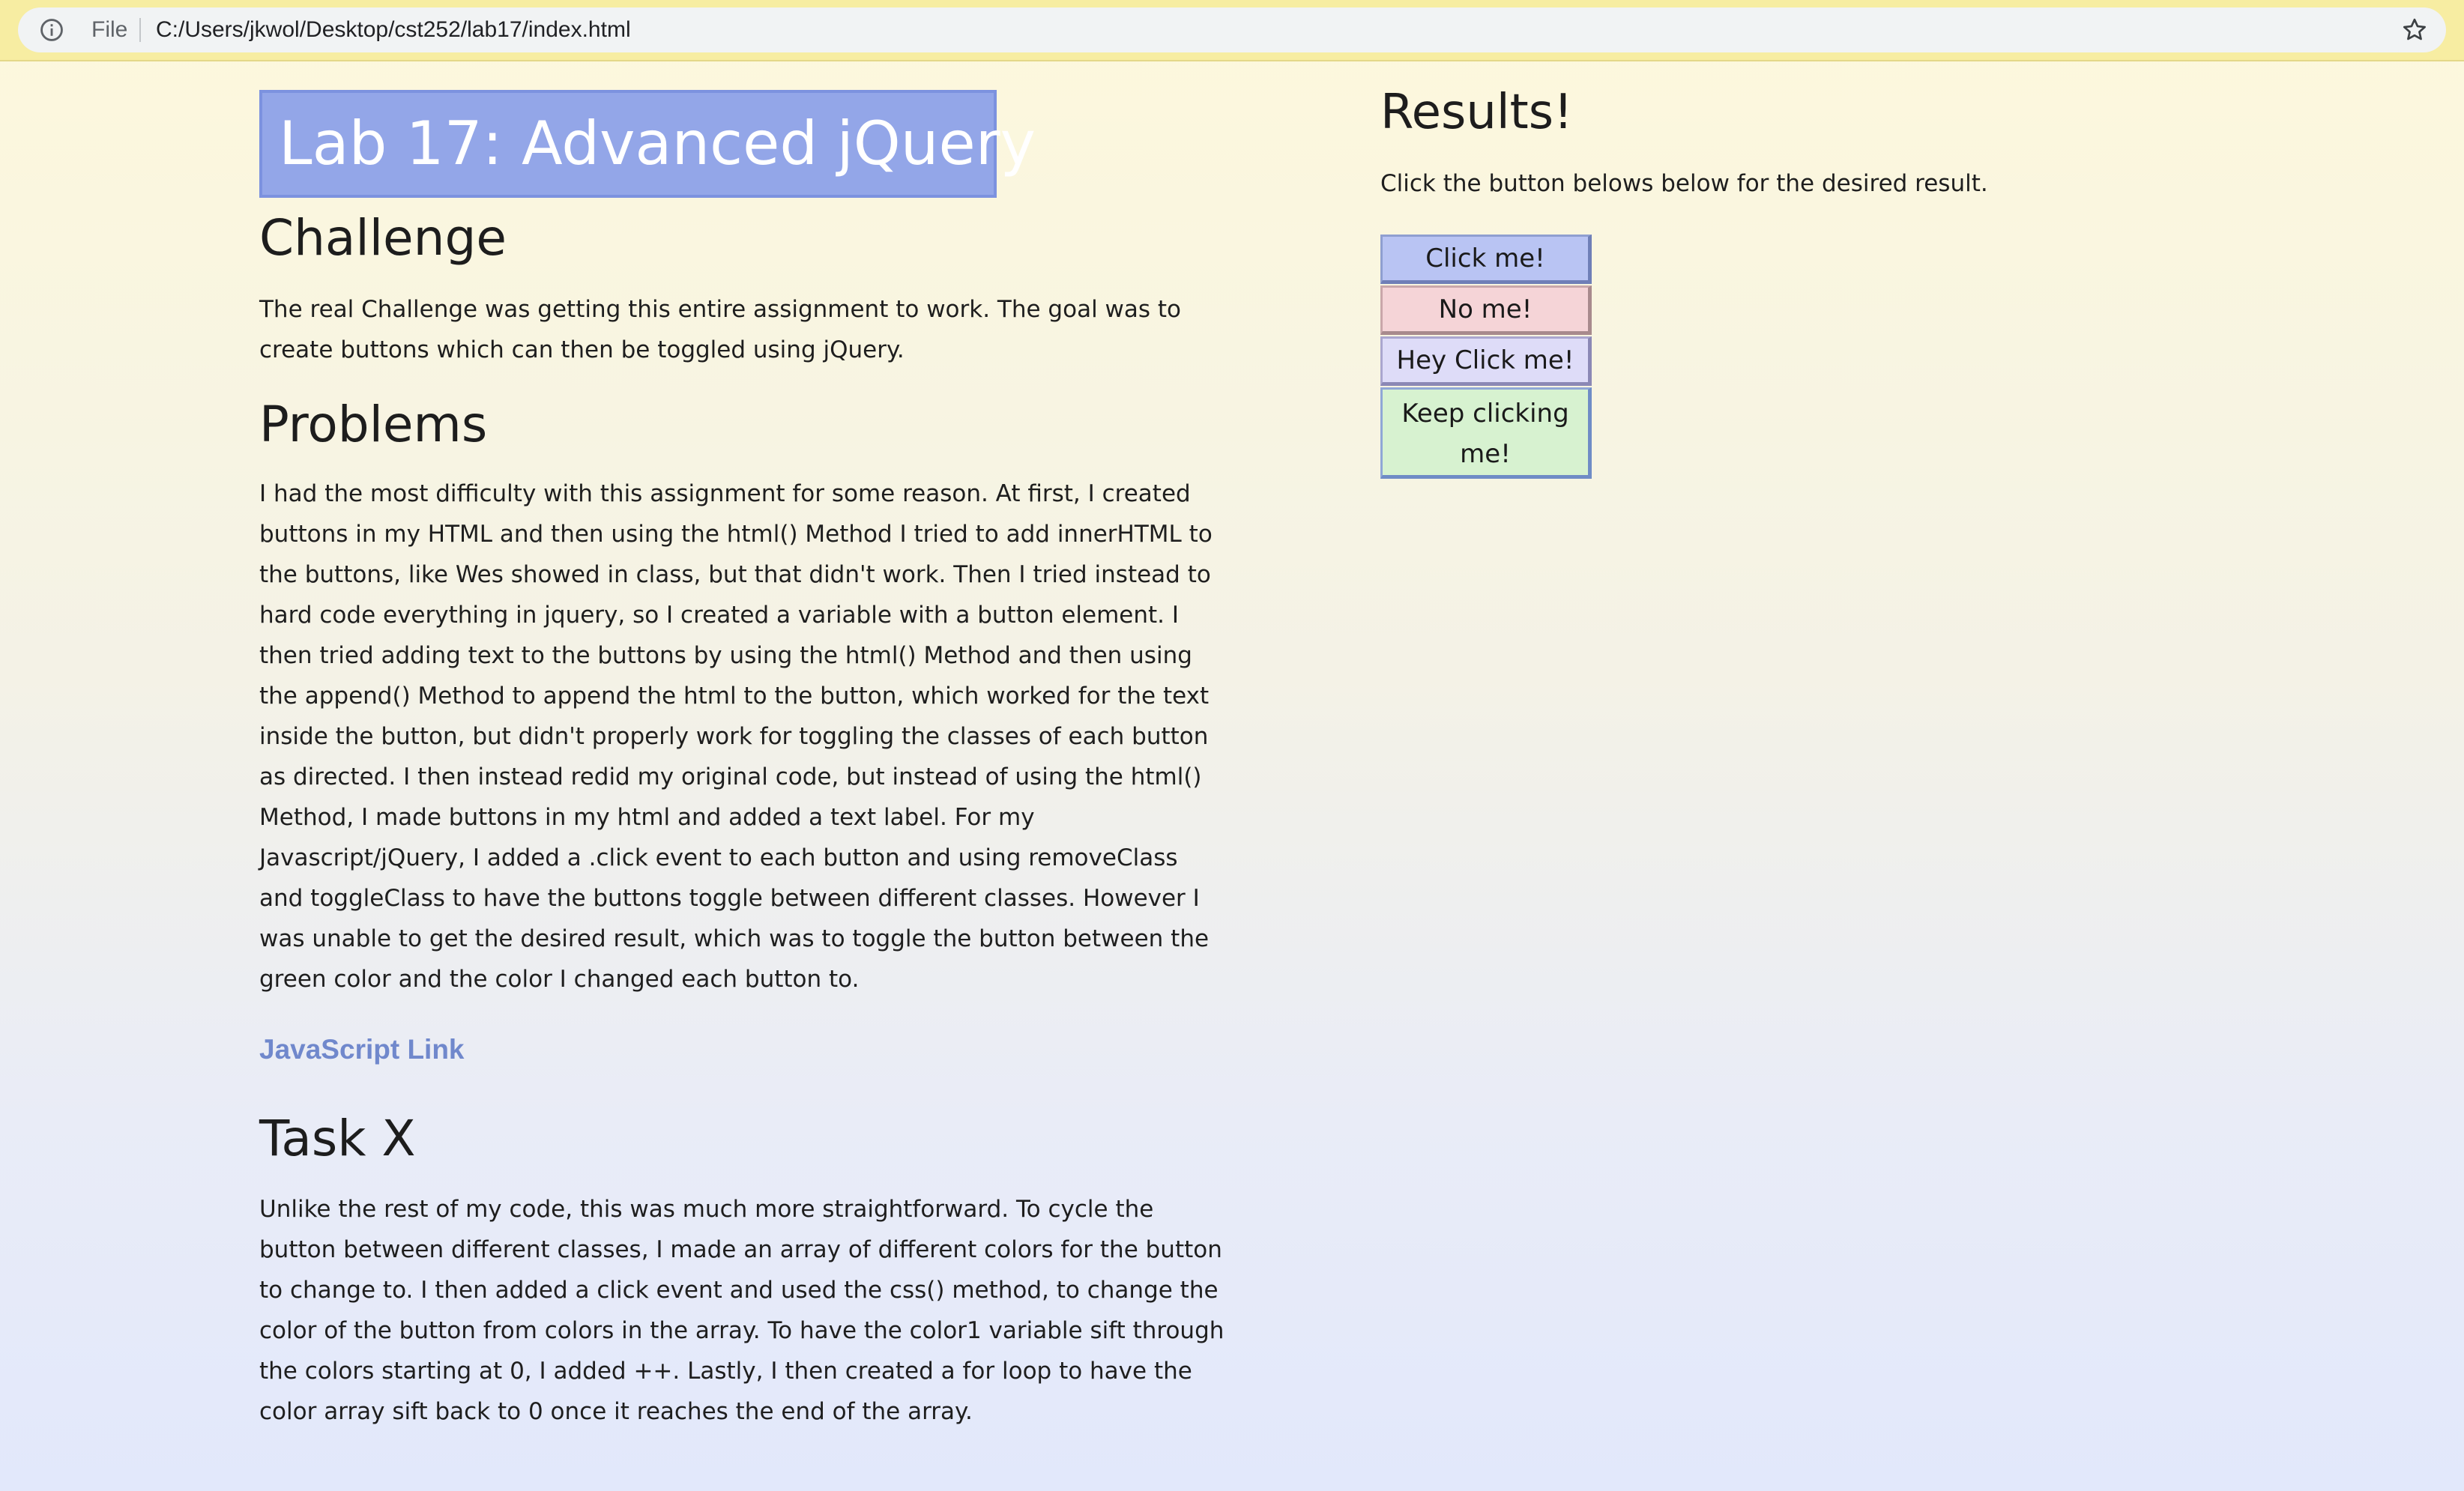 This screenshot has width=2464, height=1491. Describe the element at coordinates (337, 1138) in the screenshot. I see `task-x-heading: Task X` at that location.